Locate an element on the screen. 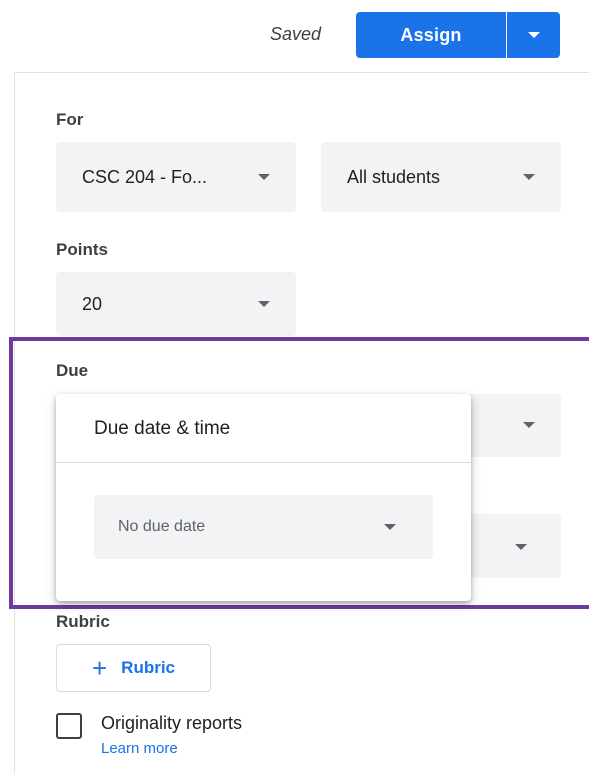 Image resolution: width=589 pixels, height=773 pixels. students-select: All students is located at coordinates (441, 177).